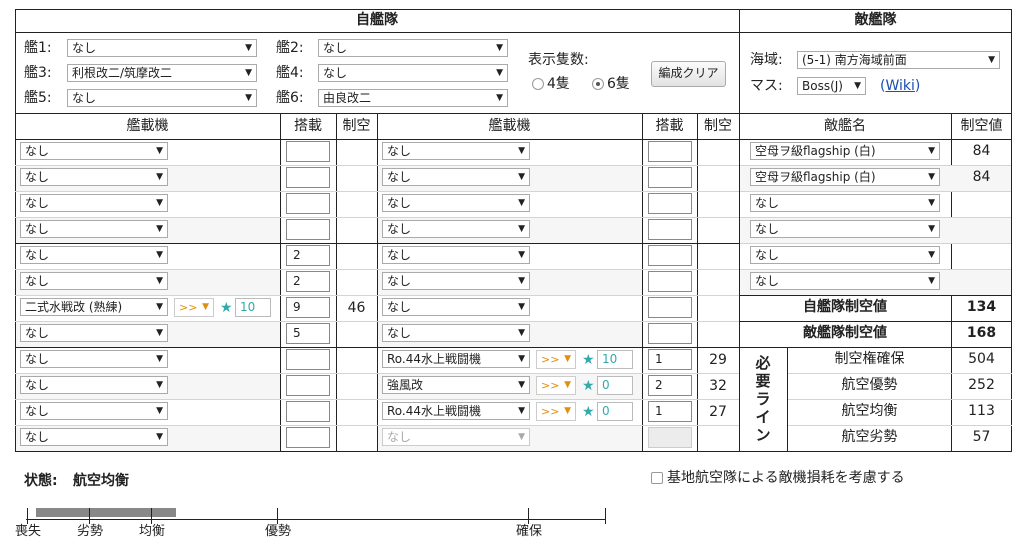 This screenshot has width=1028, height=560. I want to click on enemy-ship-select-4: なし ▼, so click(845, 229).